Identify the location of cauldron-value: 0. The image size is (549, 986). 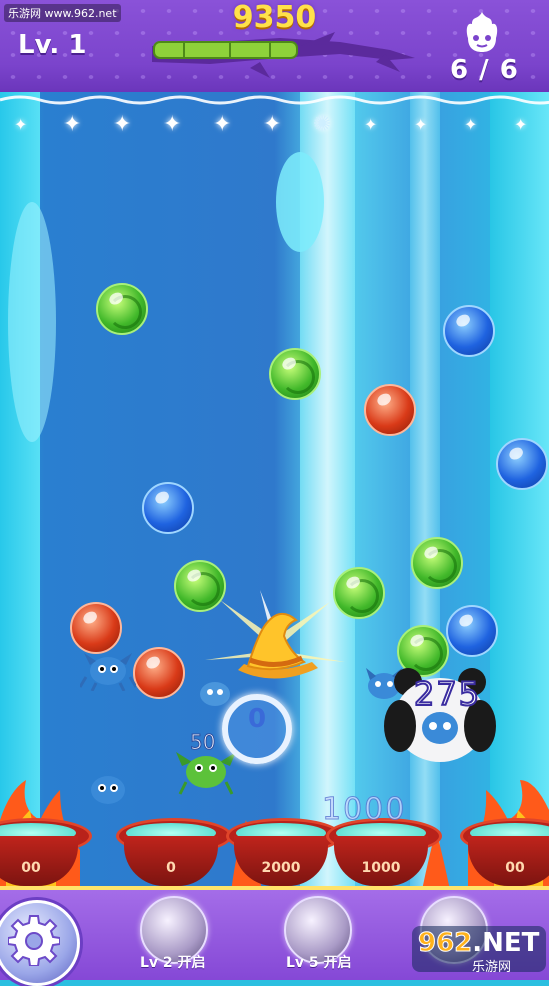
(171, 868).